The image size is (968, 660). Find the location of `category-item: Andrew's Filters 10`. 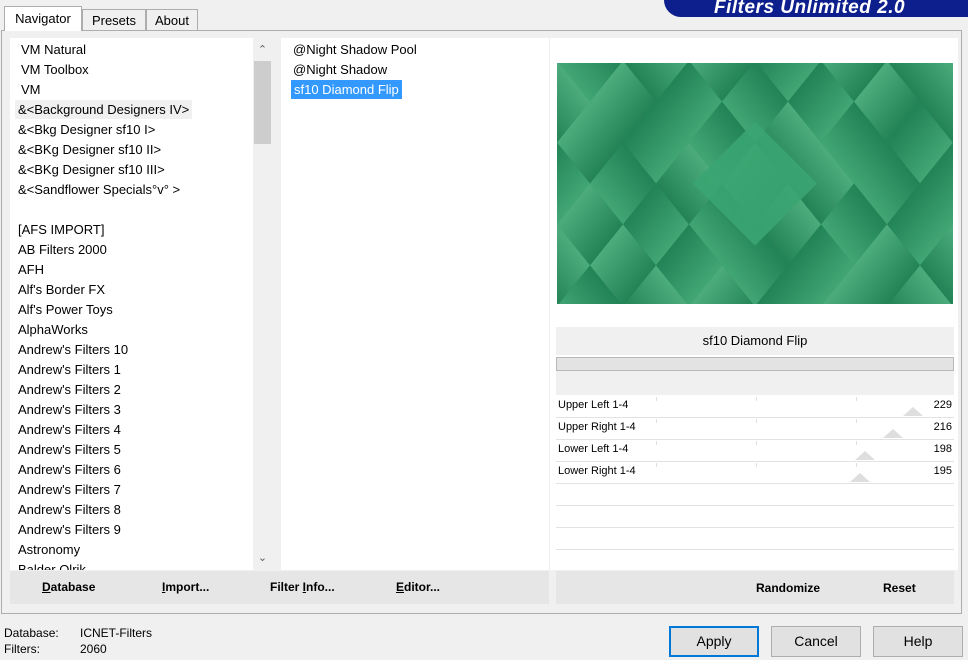

category-item: Andrew's Filters 10 is located at coordinates (73, 349).